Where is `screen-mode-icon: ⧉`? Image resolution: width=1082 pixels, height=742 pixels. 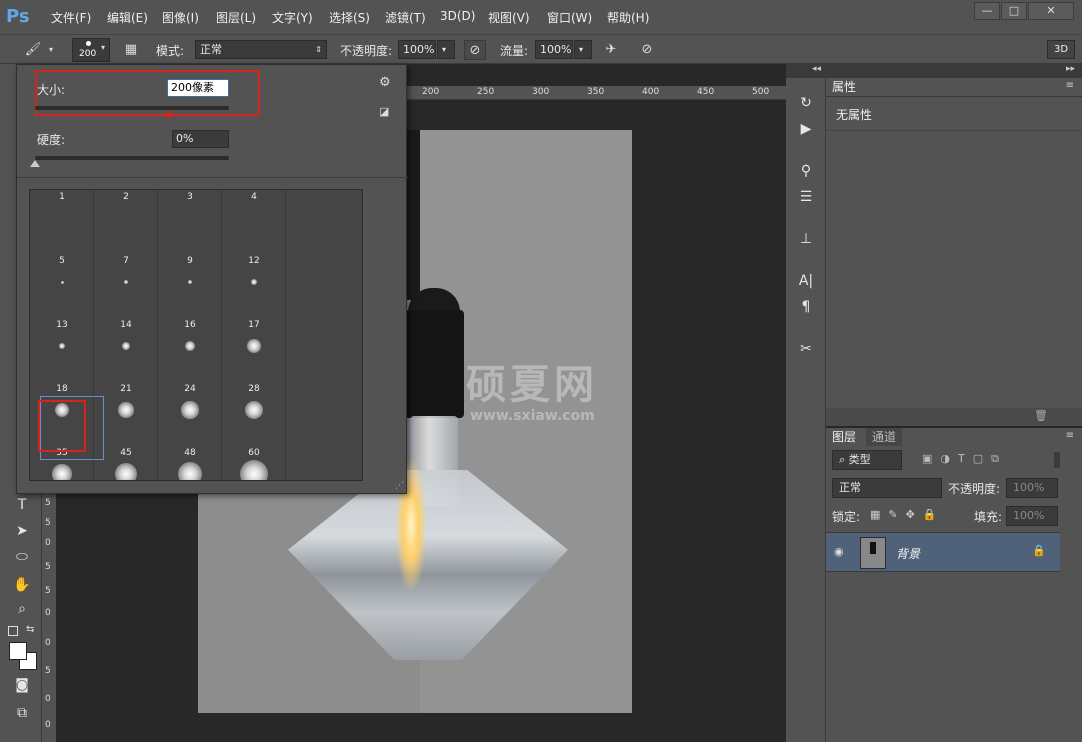 screen-mode-icon: ⧉ is located at coordinates (22, 713).